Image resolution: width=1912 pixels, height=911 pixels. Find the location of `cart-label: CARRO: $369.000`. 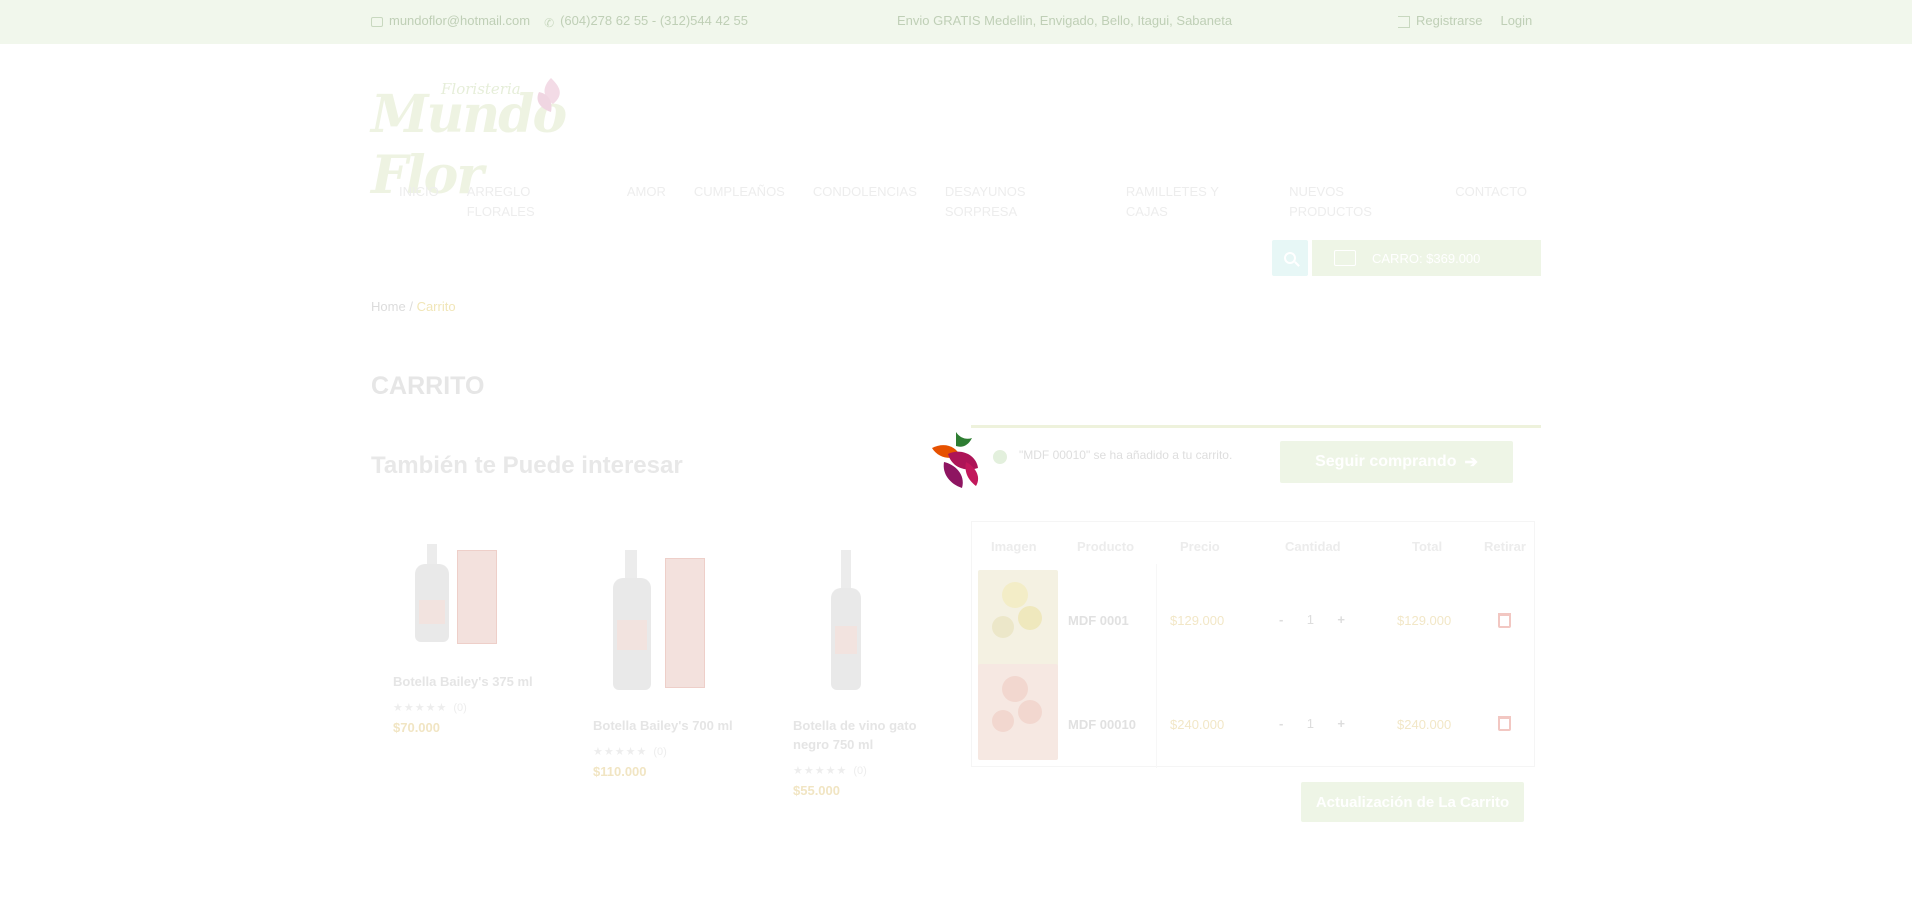

cart-label: CARRO: $369.000 is located at coordinates (1426, 258).